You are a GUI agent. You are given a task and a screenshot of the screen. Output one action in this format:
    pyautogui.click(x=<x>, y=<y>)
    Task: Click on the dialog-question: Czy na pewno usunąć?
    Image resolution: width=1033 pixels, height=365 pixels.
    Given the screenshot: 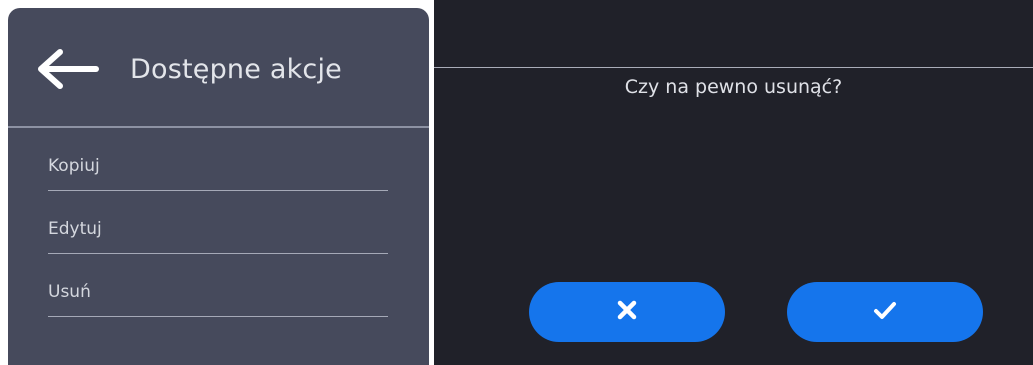 What is the action you would take?
    pyautogui.click(x=733, y=87)
    